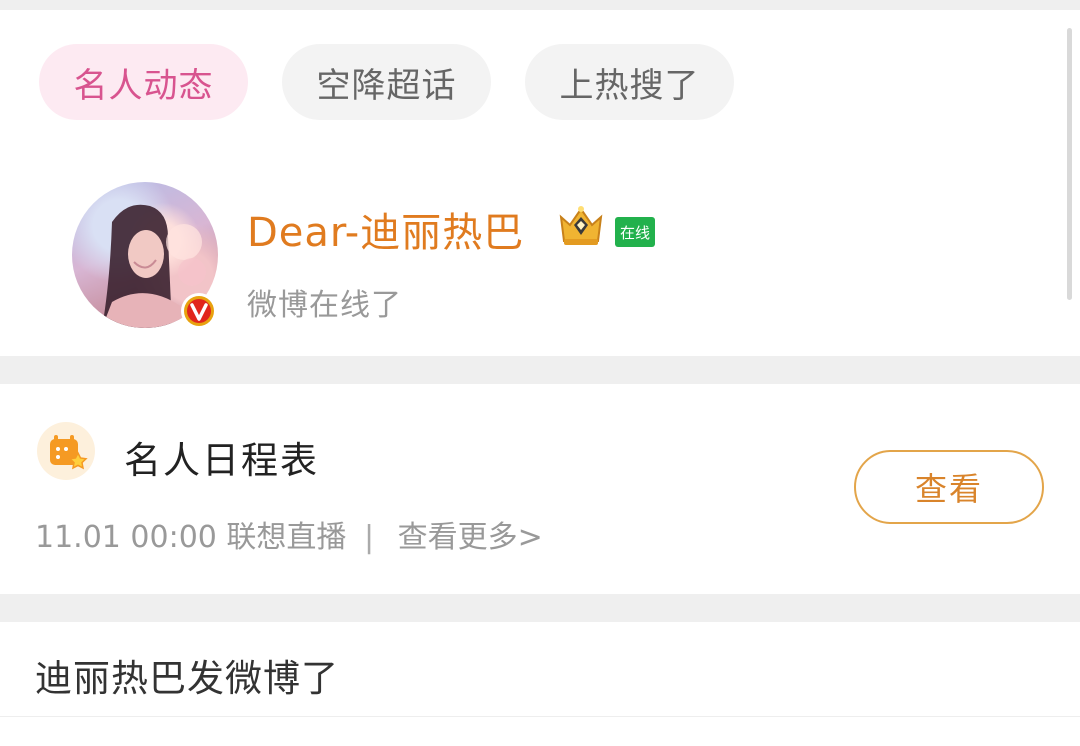 This screenshot has width=1080, height=746. I want to click on tab-celebrity-news: 名人动态, so click(143, 82).